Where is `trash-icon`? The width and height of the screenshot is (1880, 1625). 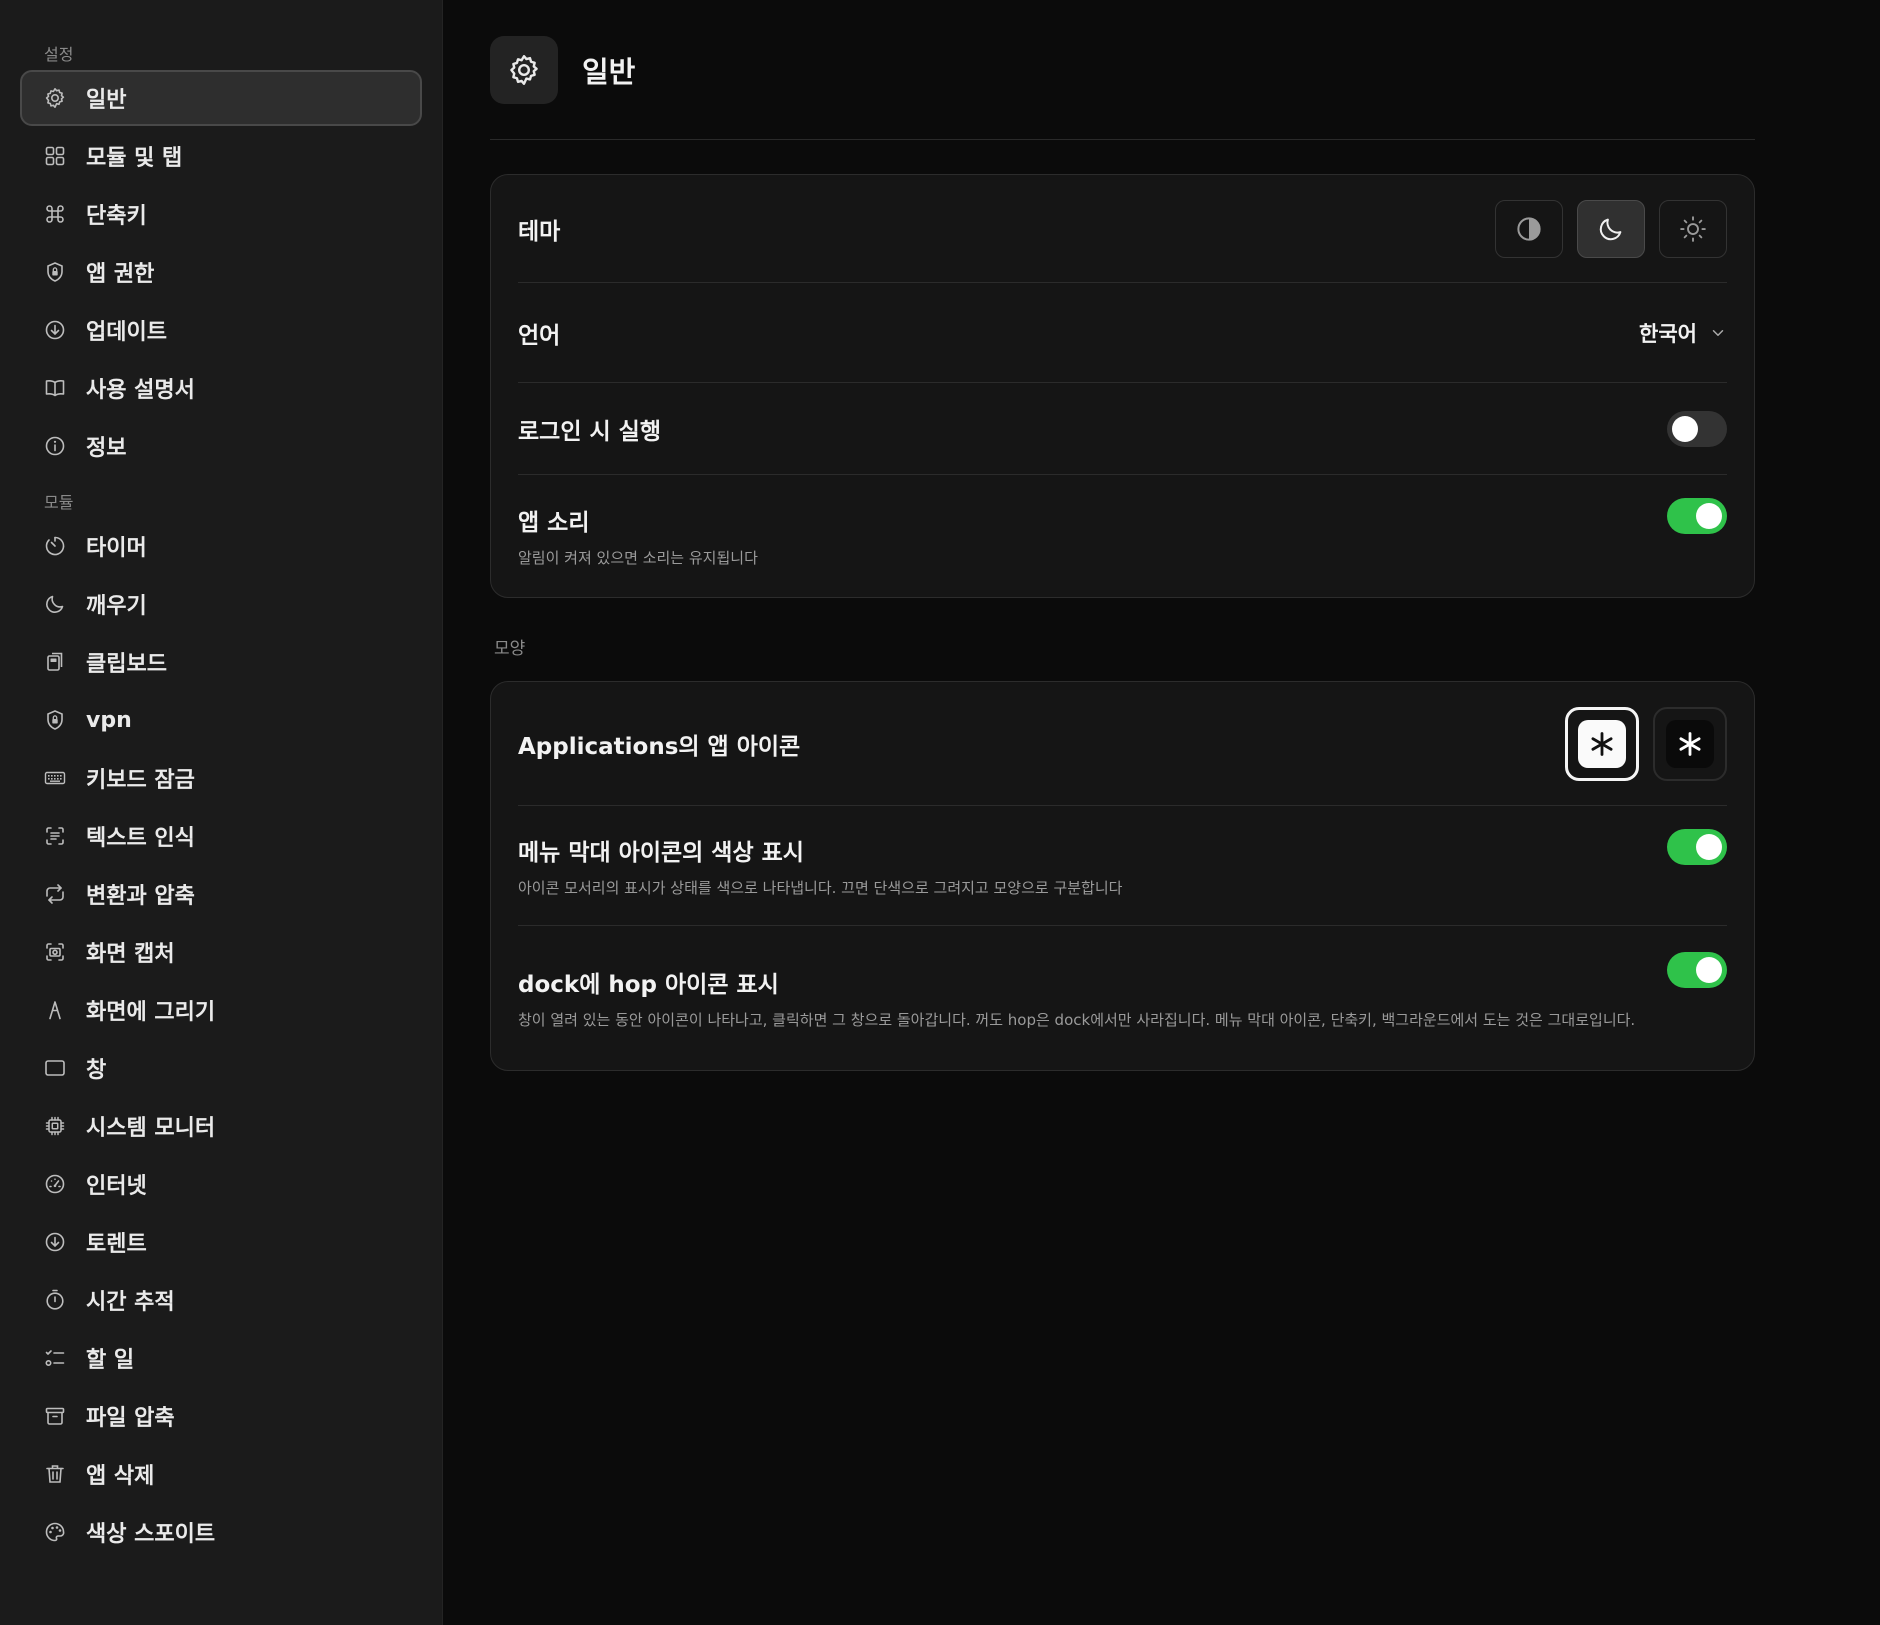
trash-icon is located at coordinates (55, 1474).